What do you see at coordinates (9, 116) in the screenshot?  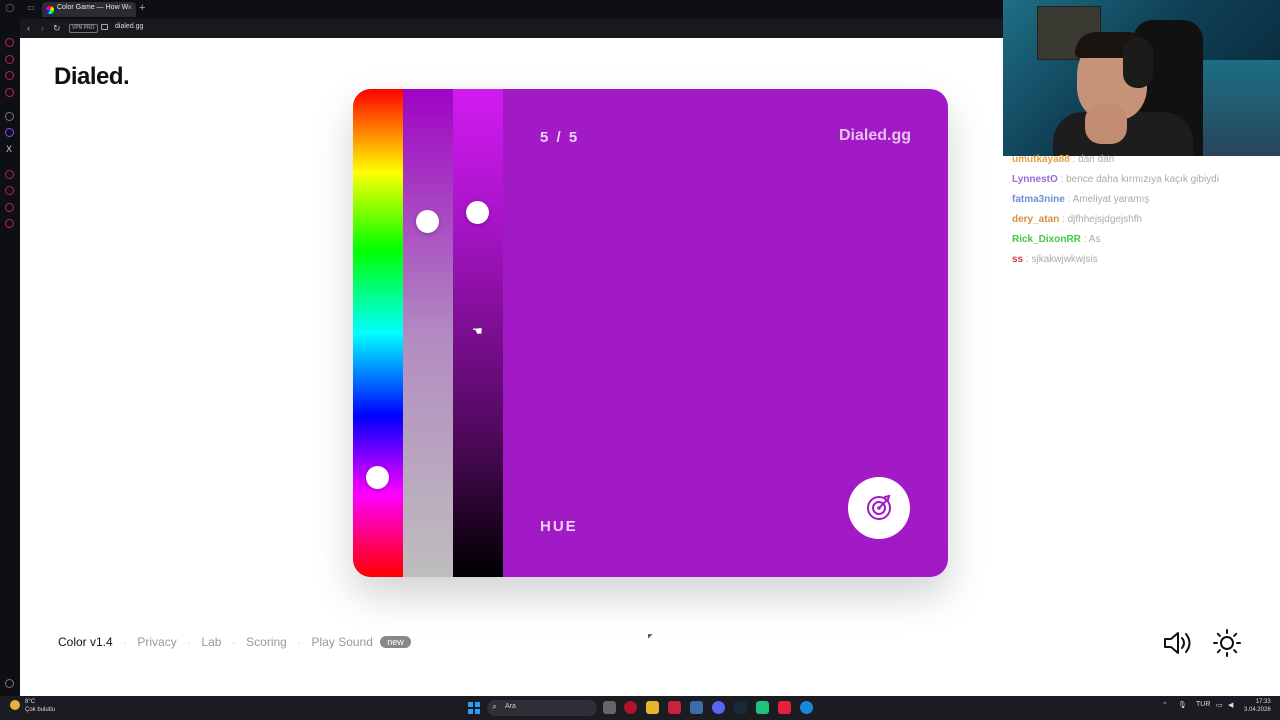 I see `sidebar-chatgpt-icon` at bounding box center [9, 116].